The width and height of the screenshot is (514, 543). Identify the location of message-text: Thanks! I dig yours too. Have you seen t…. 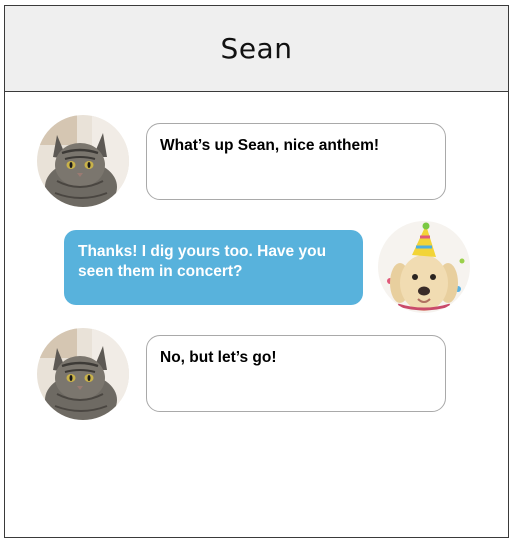
(202, 261).